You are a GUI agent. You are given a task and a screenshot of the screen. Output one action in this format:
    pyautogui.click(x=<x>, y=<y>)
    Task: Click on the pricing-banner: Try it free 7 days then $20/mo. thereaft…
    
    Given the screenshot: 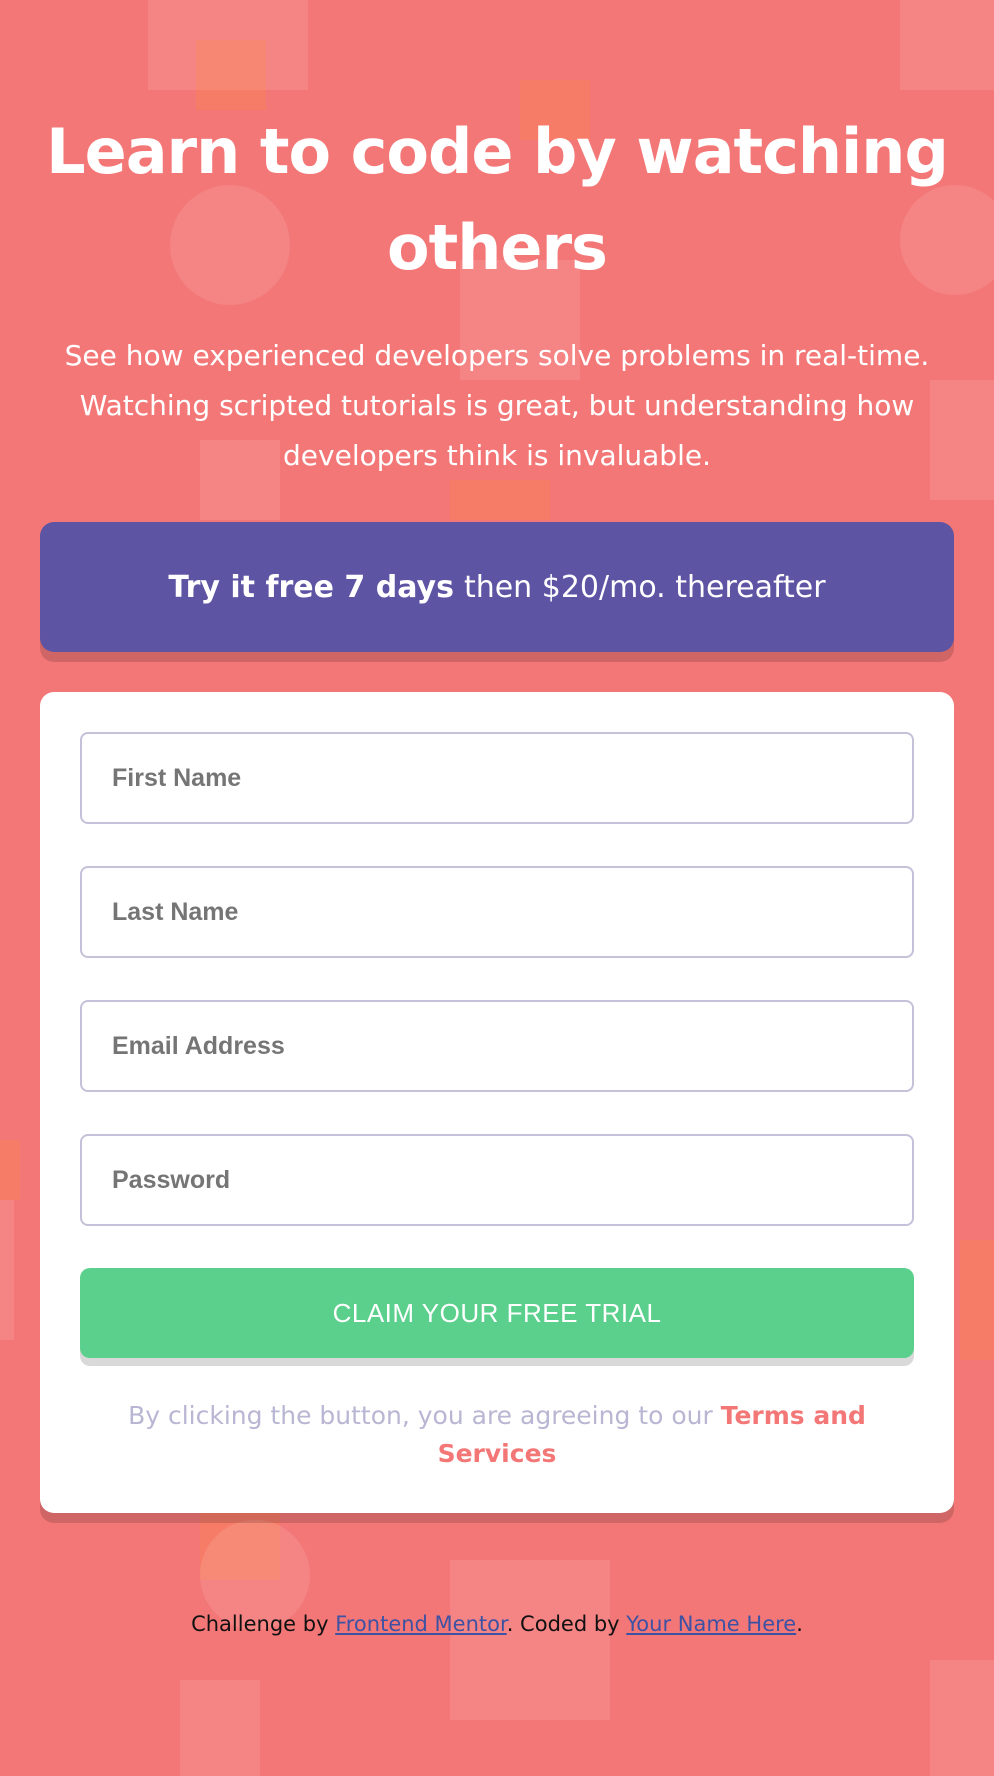 What is the action you would take?
    pyautogui.click(x=497, y=587)
    